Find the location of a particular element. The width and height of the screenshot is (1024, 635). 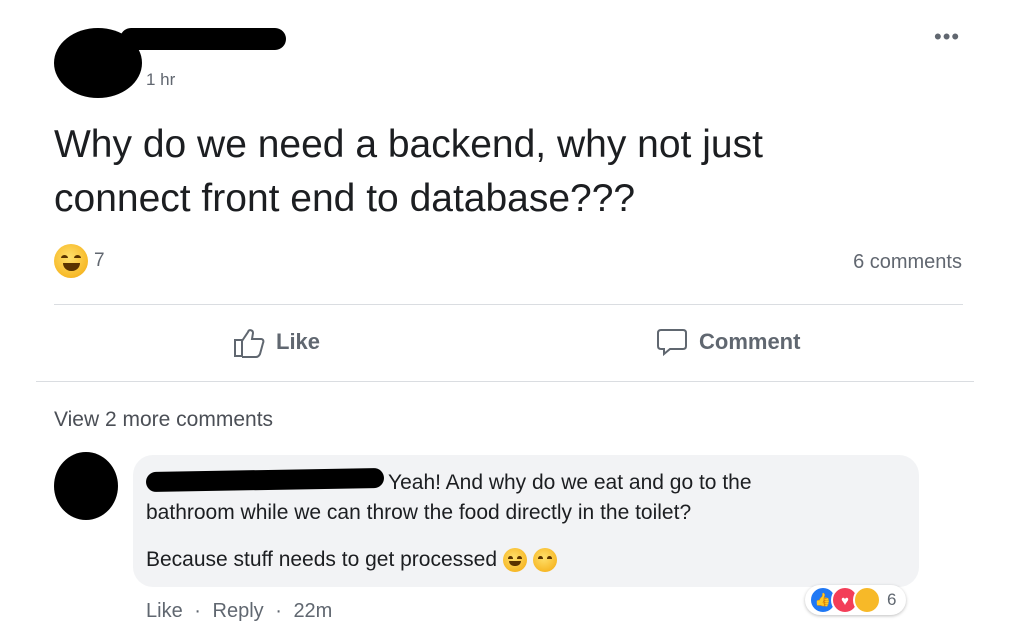

post-text-line: Why do we need a backend, why not just is located at coordinates (408, 144).